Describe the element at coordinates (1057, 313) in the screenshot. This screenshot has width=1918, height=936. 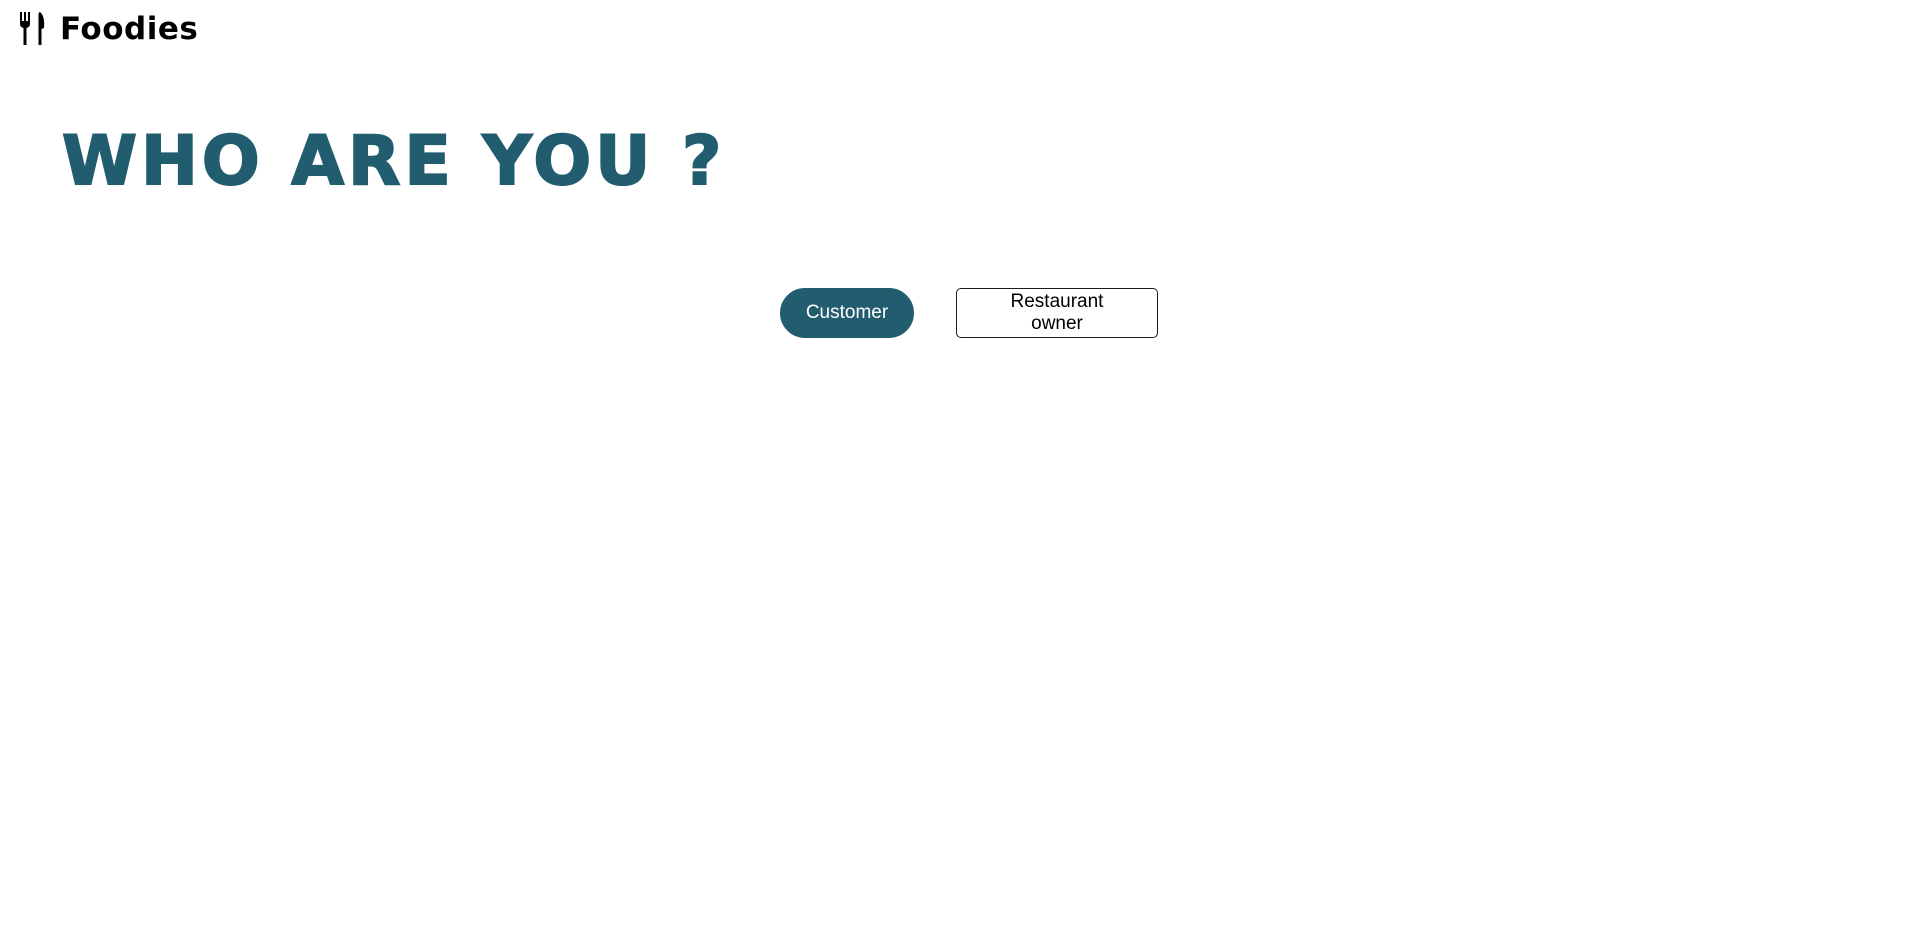
I see `restaurant-owner-button: Restaurant owner` at that location.